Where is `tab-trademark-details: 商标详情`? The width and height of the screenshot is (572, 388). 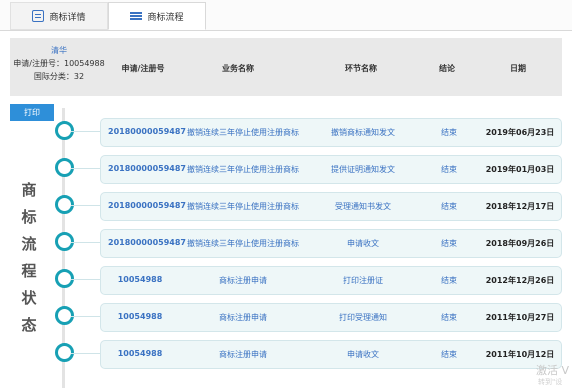
tab-trademark-details: 商标详情 is located at coordinates (59, 16).